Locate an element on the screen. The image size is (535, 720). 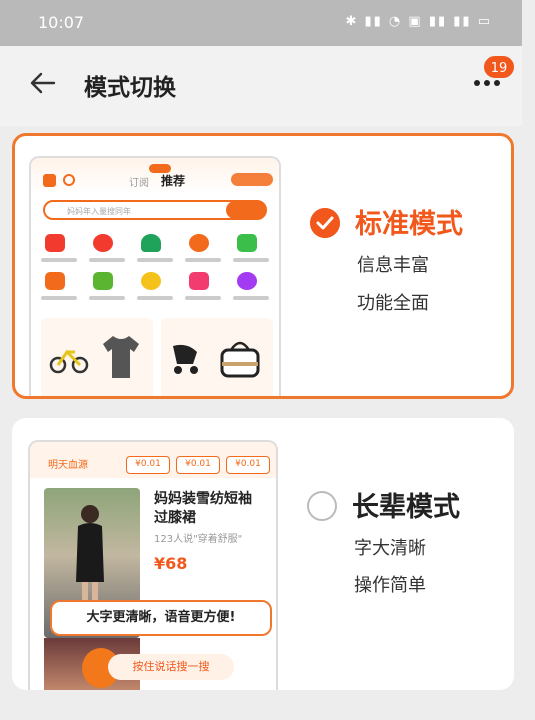
preview-section-label: 明天血源 is located at coordinates (68, 465).